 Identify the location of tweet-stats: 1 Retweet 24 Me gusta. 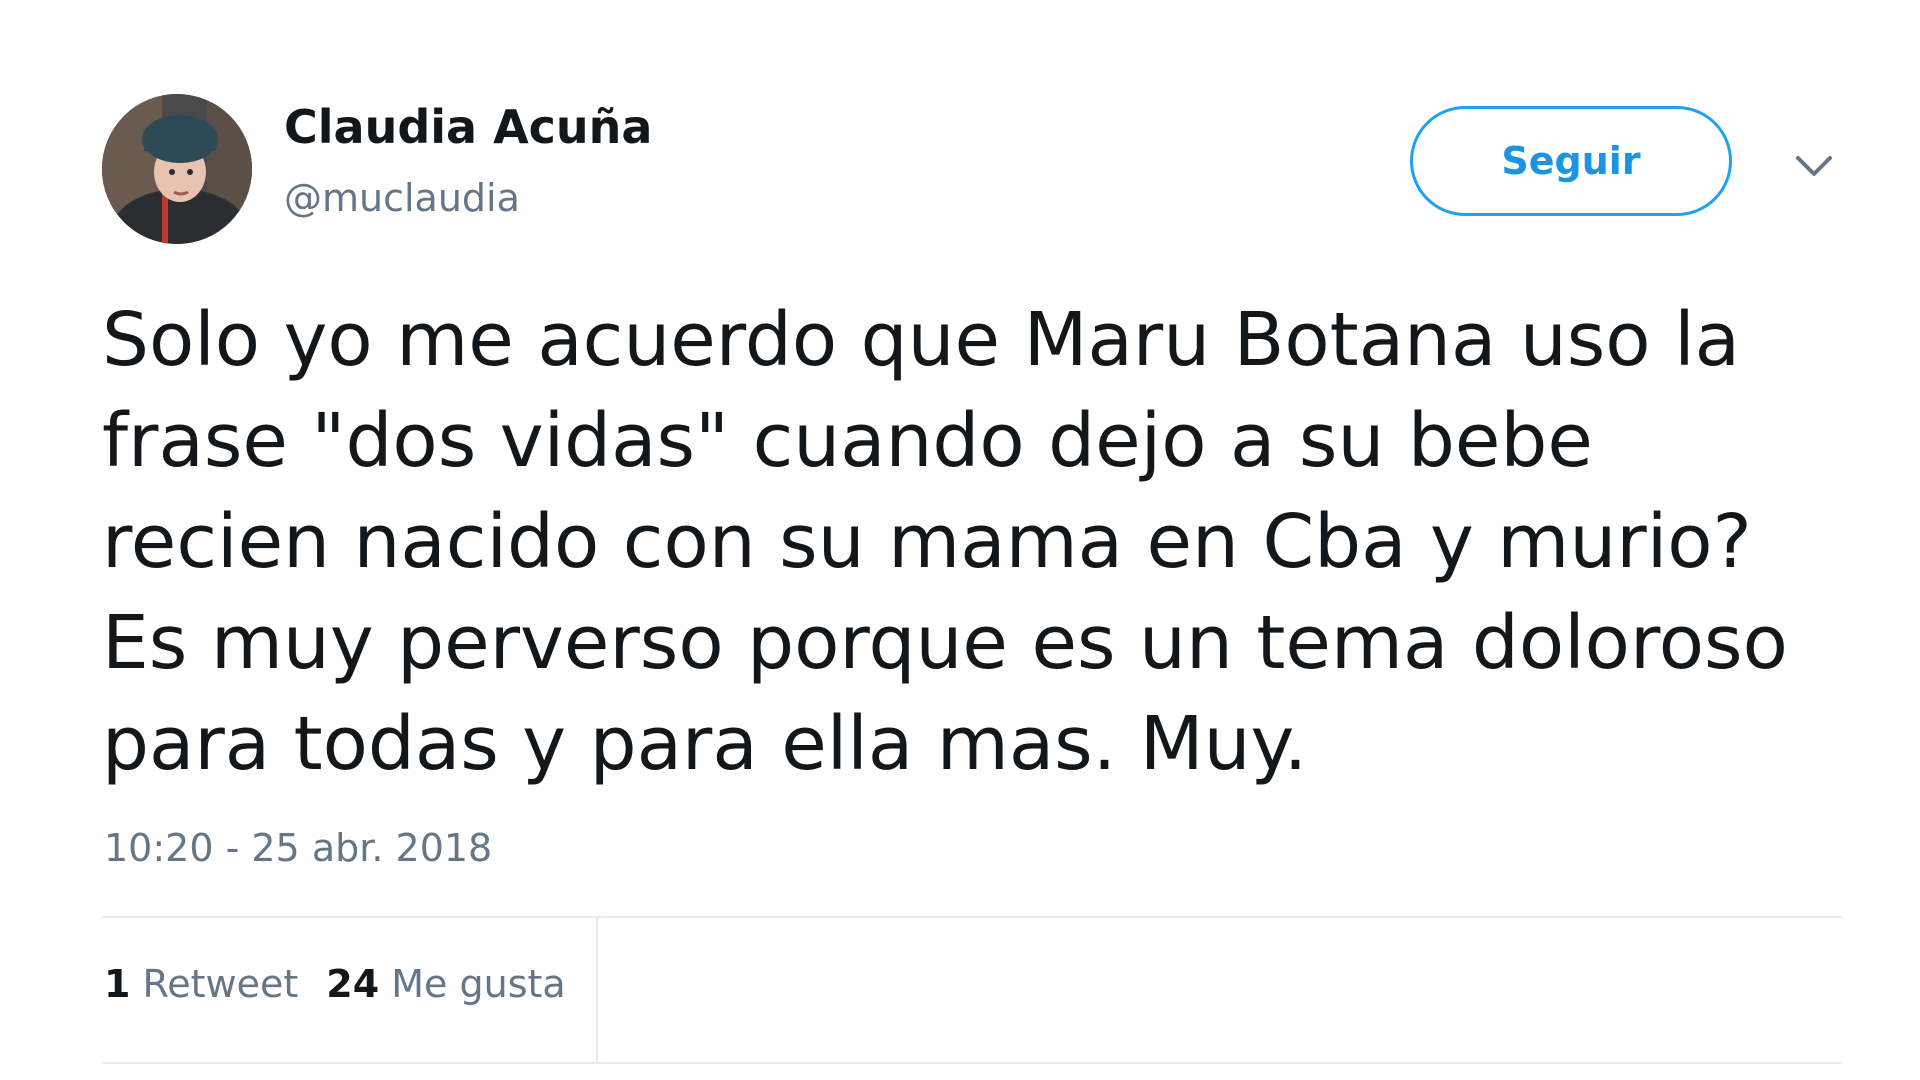
(349, 984).